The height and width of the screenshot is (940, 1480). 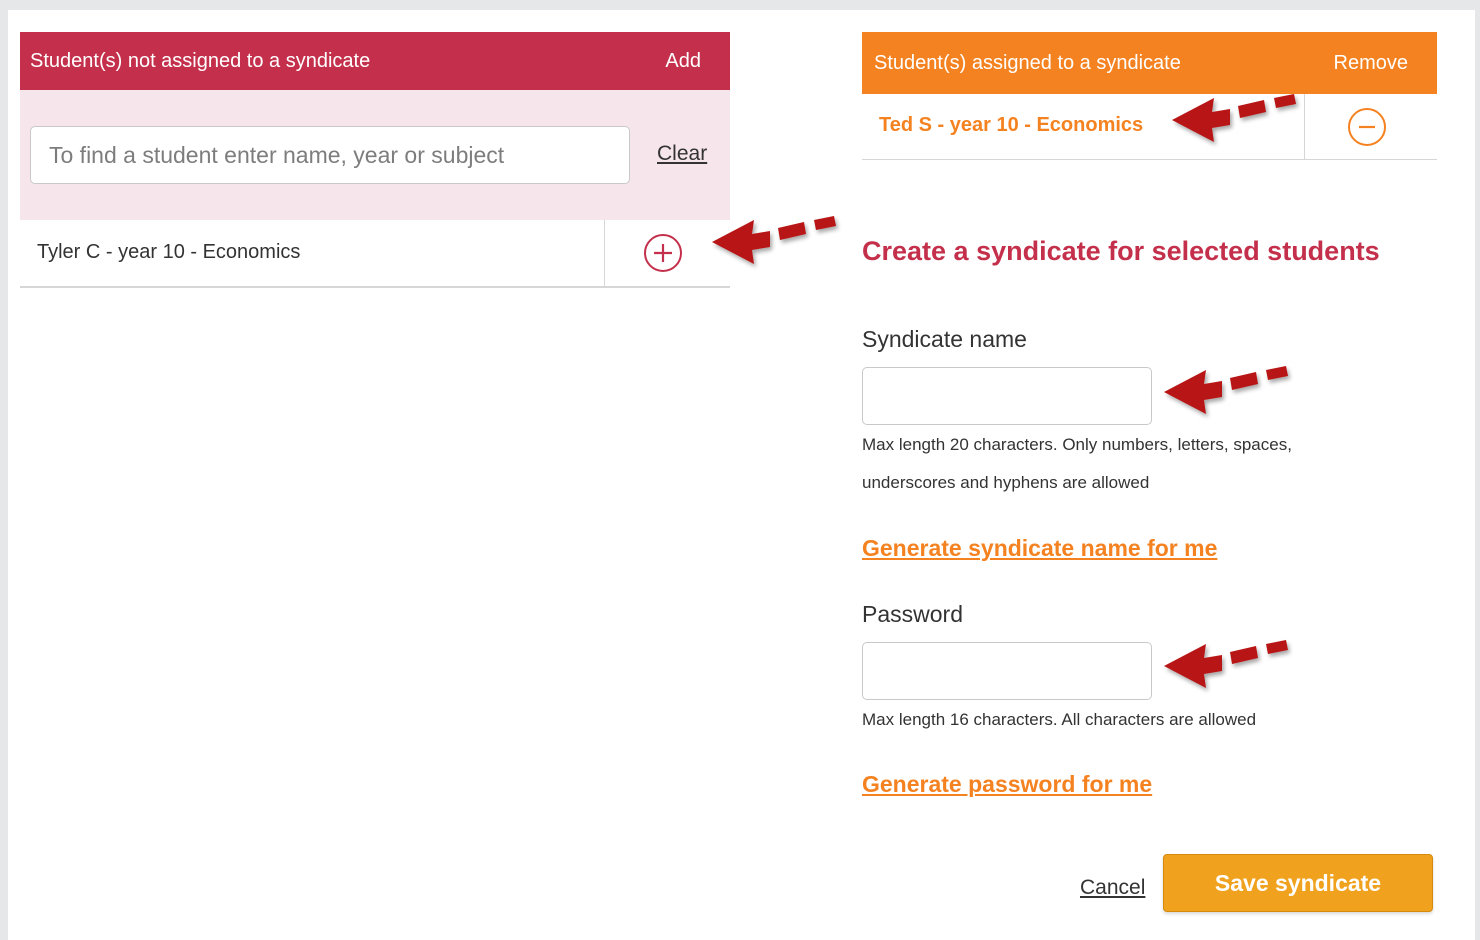 I want to click on cancel-link: Cancel, so click(x=1112, y=888).